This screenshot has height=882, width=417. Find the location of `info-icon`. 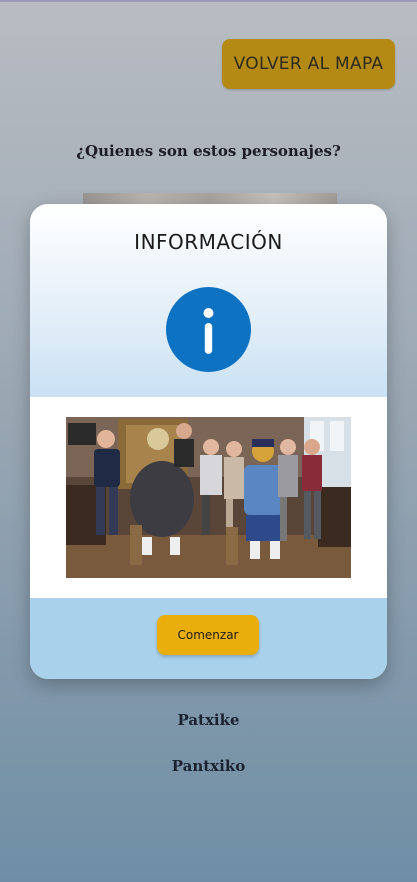

info-icon is located at coordinates (208, 329).